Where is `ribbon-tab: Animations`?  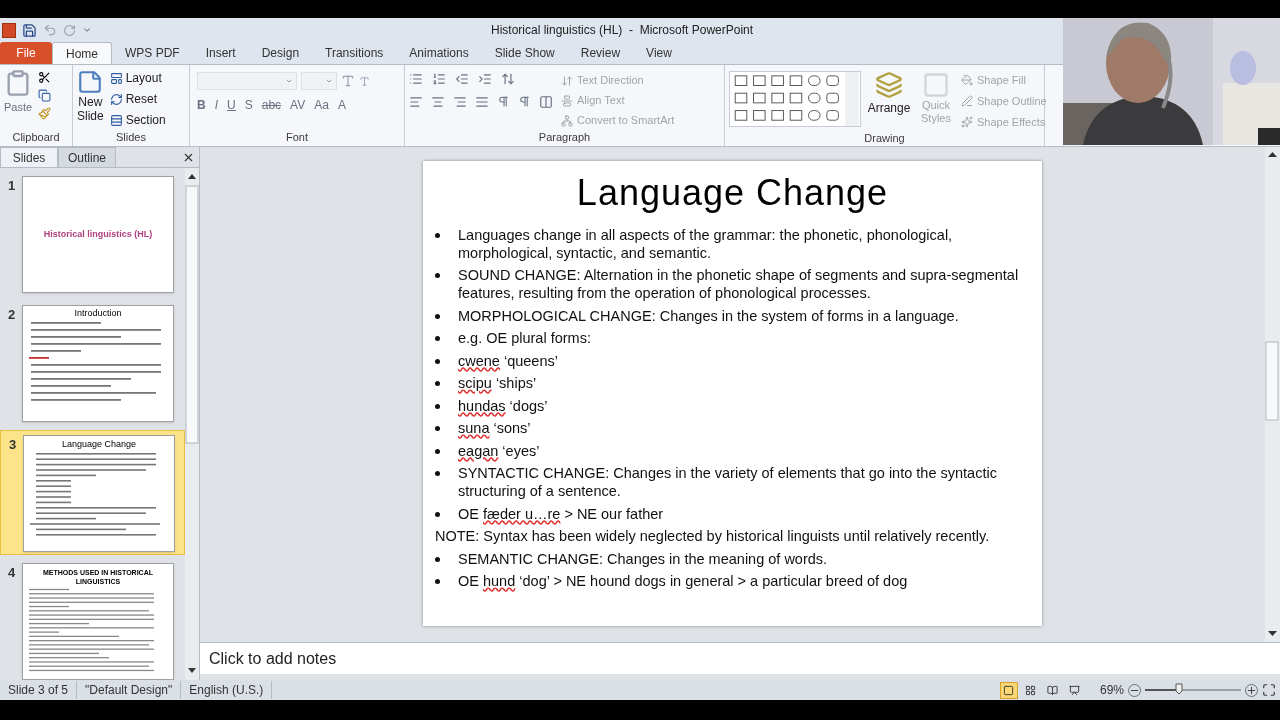
ribbon-tab: Animations is located at coordinates (439, 53).